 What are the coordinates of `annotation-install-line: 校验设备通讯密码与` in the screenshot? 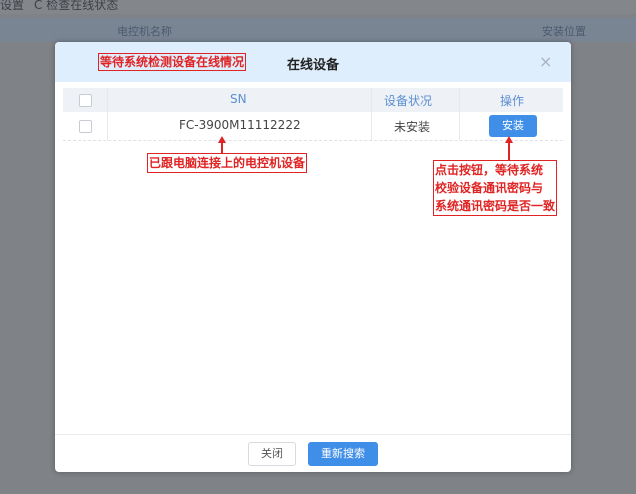 It's located at (489, 188).